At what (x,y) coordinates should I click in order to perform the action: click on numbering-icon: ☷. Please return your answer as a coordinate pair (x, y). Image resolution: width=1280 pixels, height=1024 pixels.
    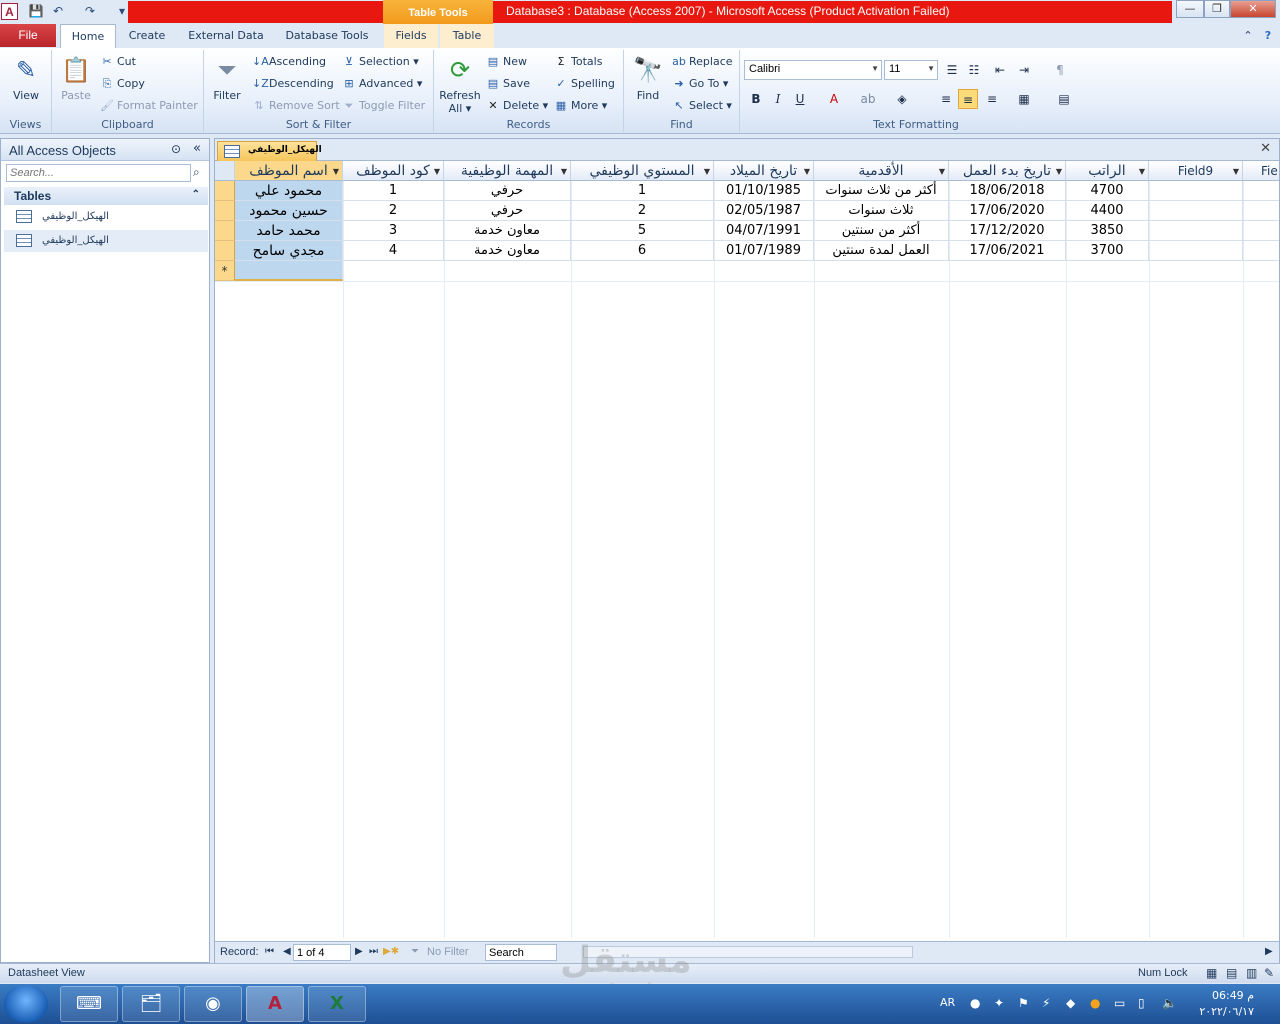
    Looking at the image, I should click on (974, 70).